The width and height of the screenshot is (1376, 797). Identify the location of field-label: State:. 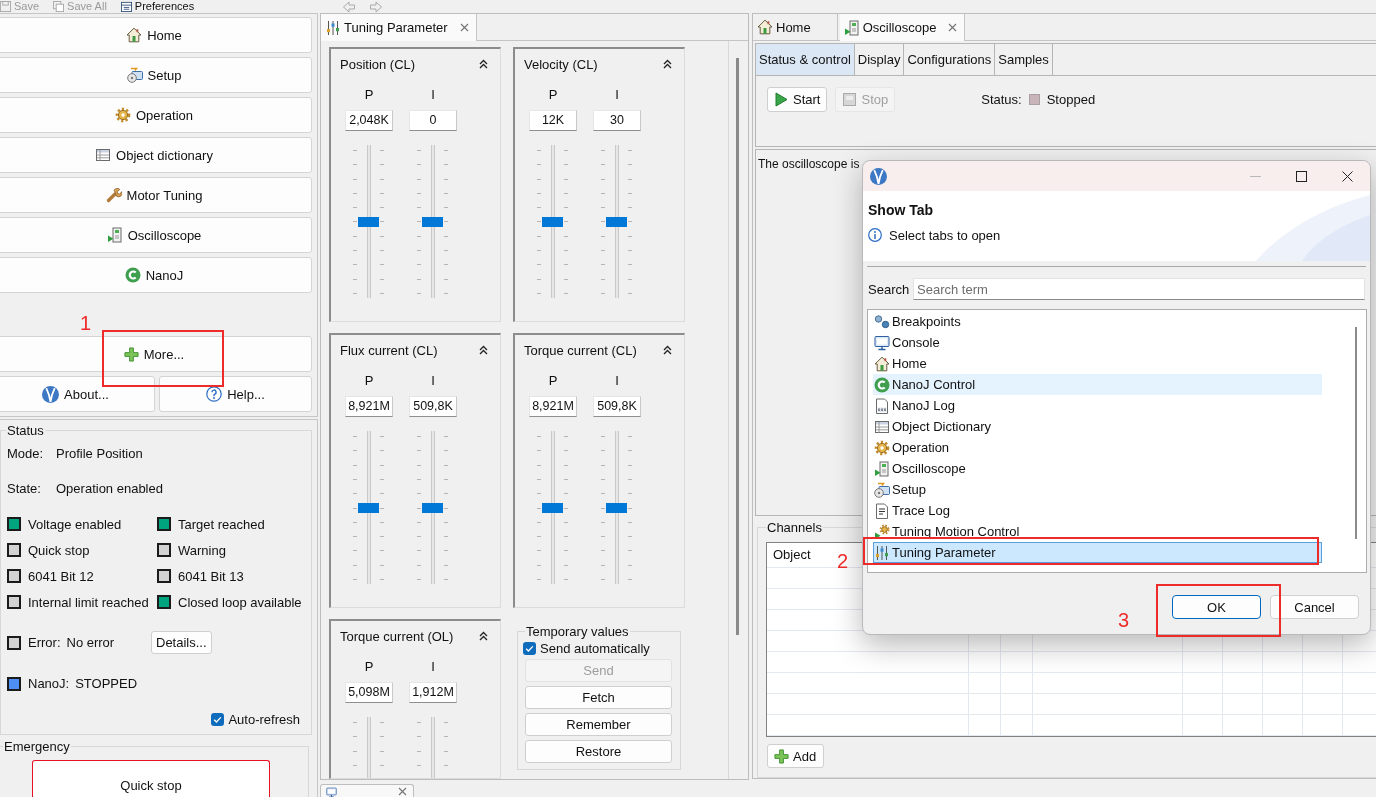
(24, 488).